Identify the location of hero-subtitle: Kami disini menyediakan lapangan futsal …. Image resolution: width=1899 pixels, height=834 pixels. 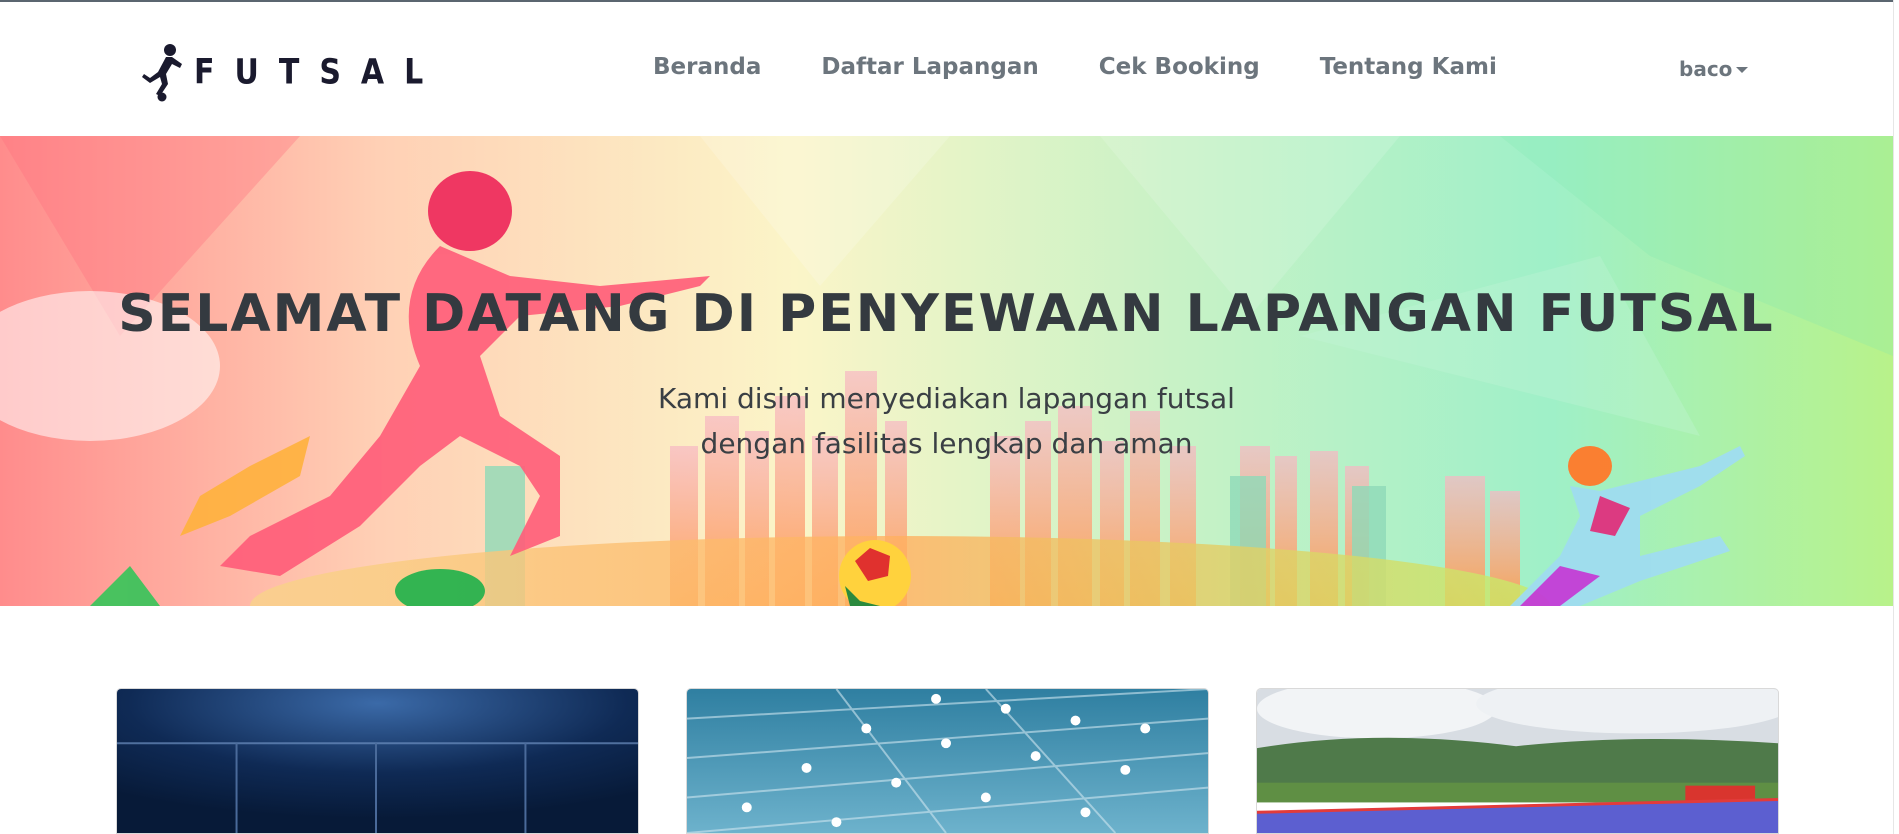
(946, 421).